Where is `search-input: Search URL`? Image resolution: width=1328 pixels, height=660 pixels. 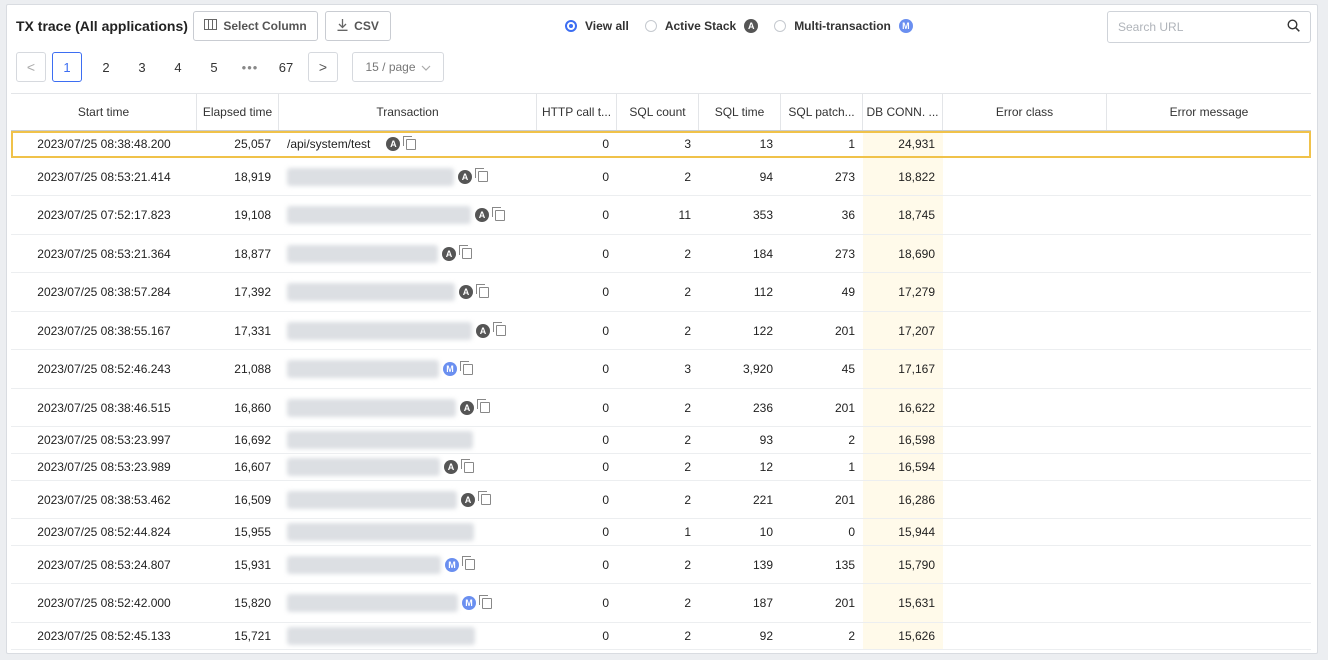
search-input: Search URL is located at coordinates (1209, 27).